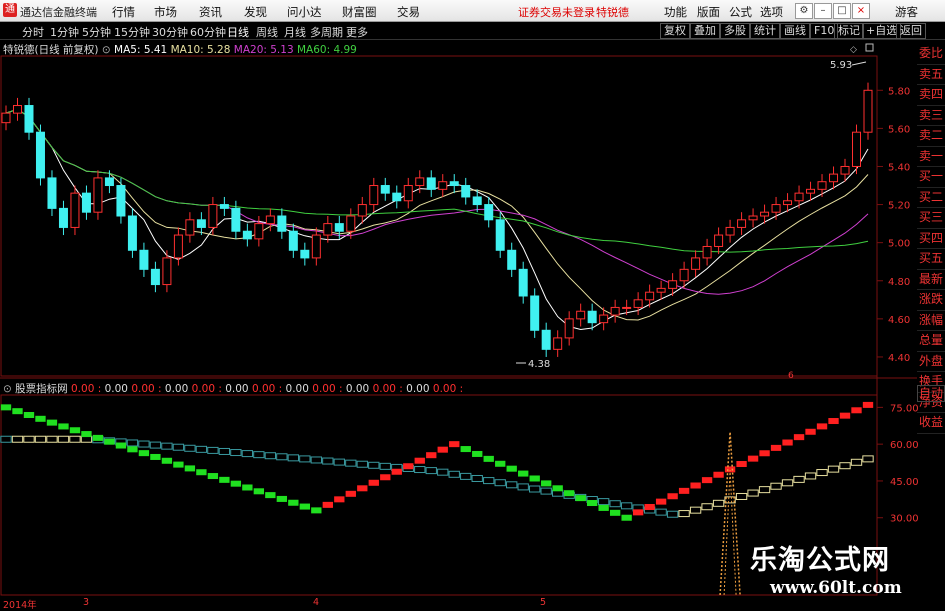 This screenshot has width=945, height=611. What do you see at coordinates (765, 31) in the screenshot?
I see `btn-tongji: 统计` at bounding box center [765, 31].